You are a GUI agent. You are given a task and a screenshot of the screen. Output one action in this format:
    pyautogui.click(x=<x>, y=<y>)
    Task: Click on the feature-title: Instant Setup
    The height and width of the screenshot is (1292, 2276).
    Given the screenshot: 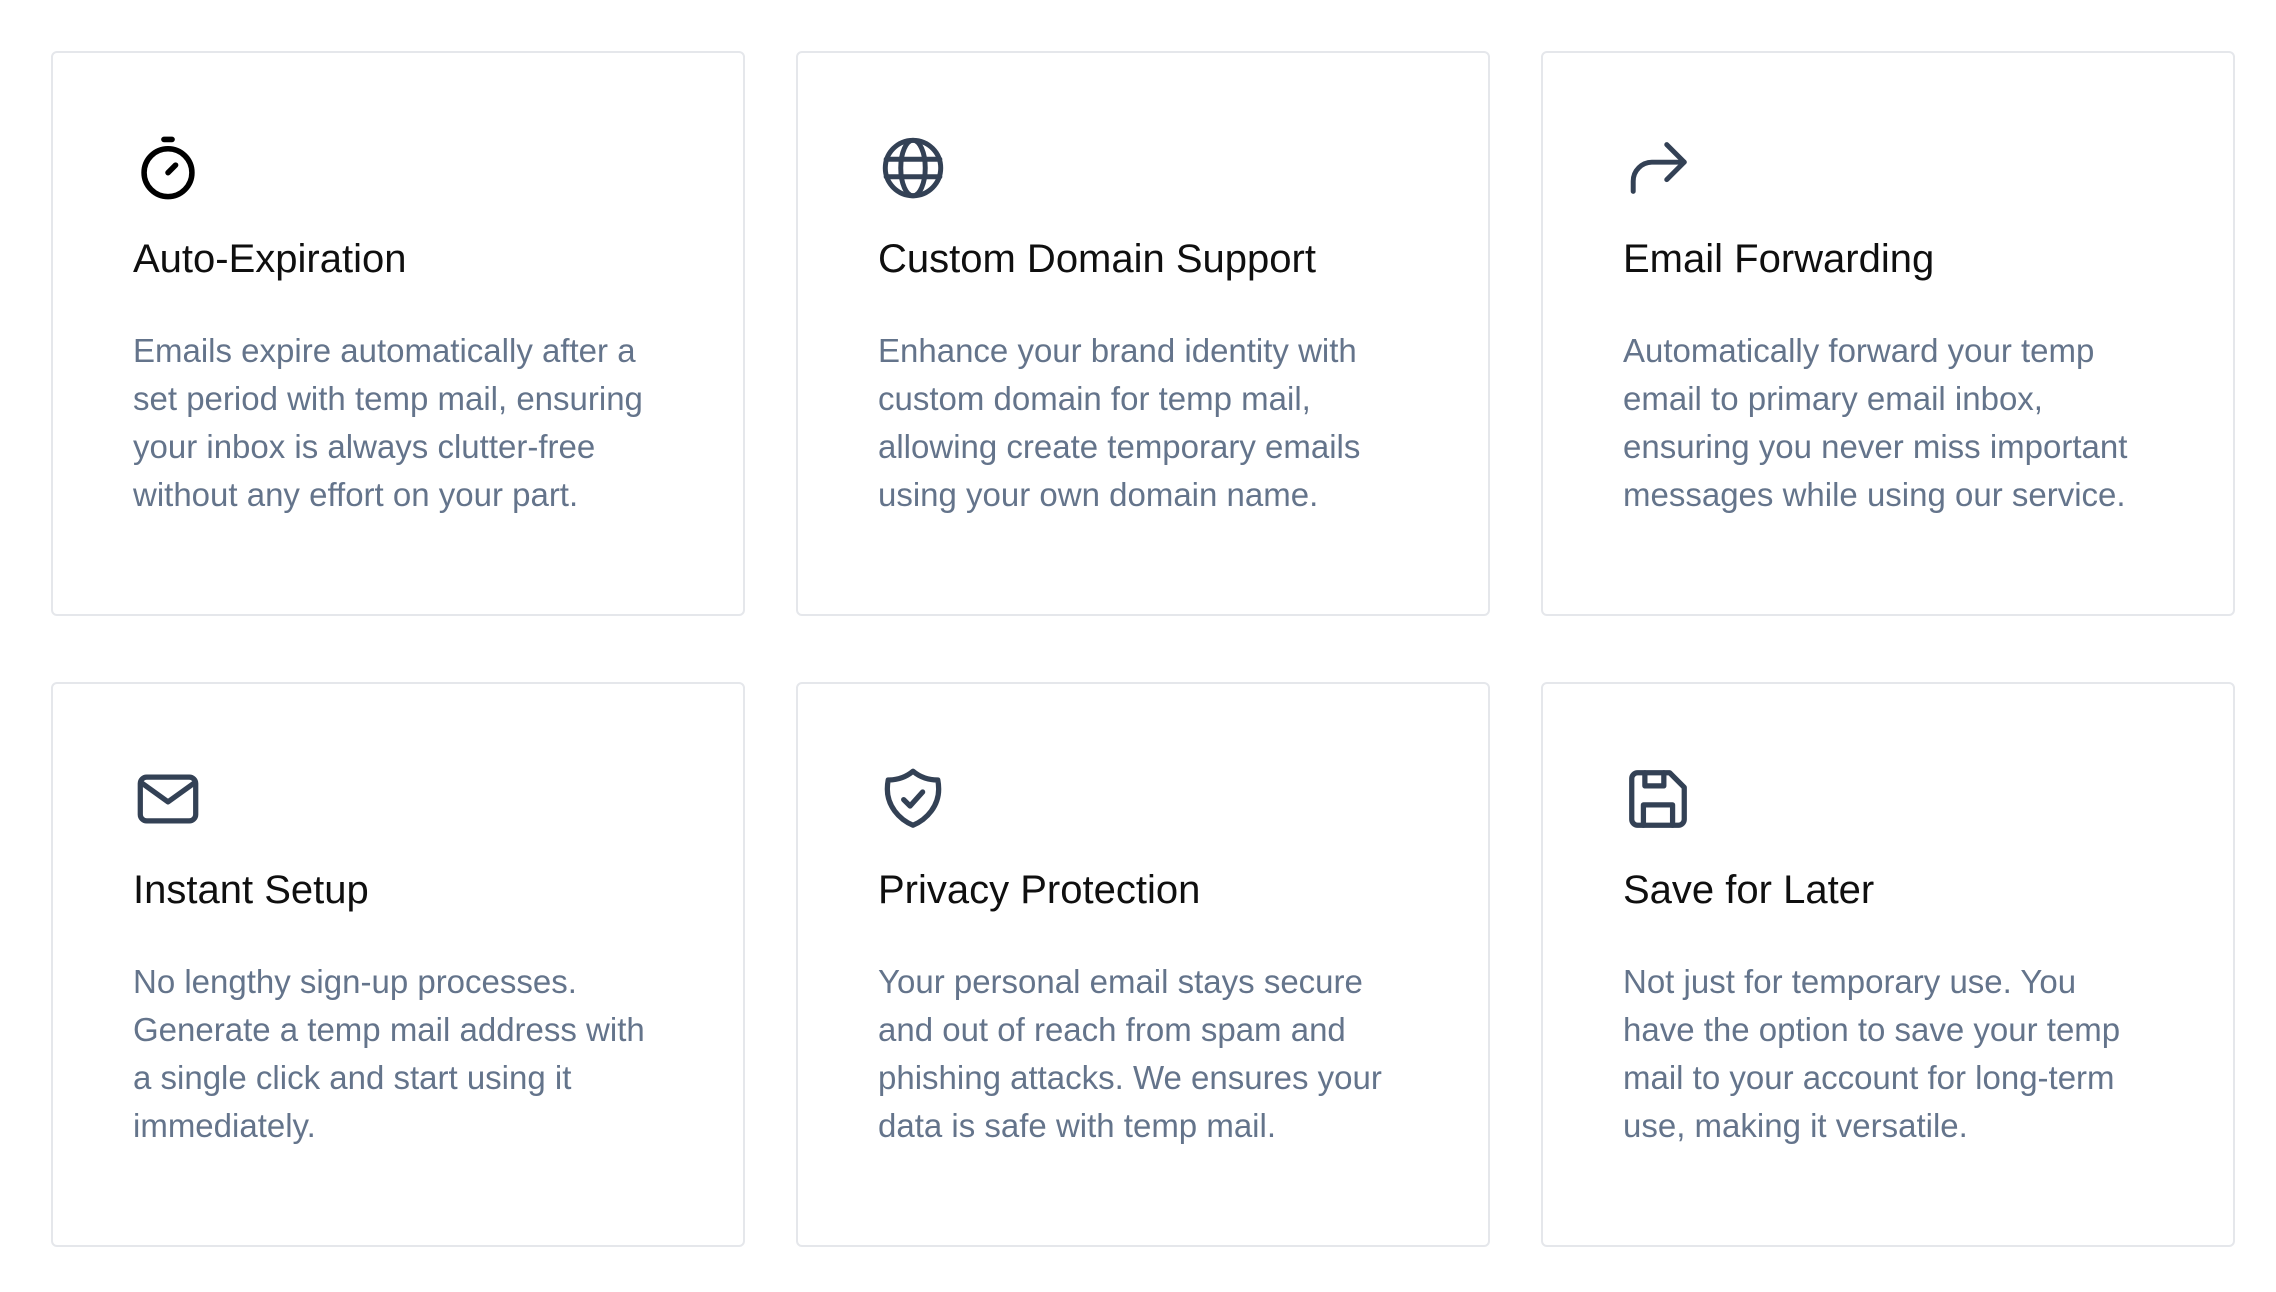 What is the action you would take?
    pyautogui.click(x=251, y=890)
    